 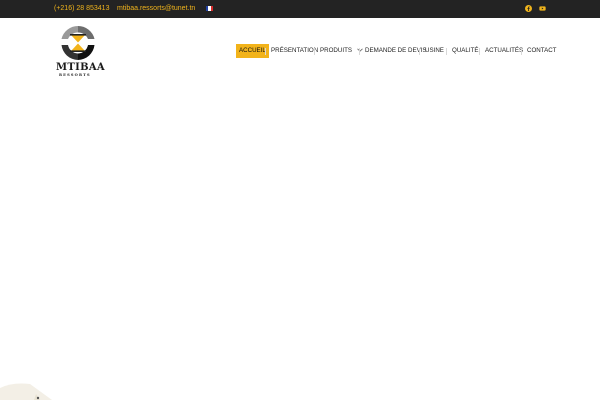 I want to click on nav-item-contact: CONTACT, so click(x=541, y=51).